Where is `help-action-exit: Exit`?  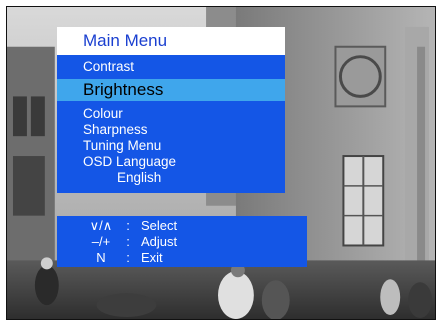
help-action-exit: Exit is located at coordinates (152, 257).